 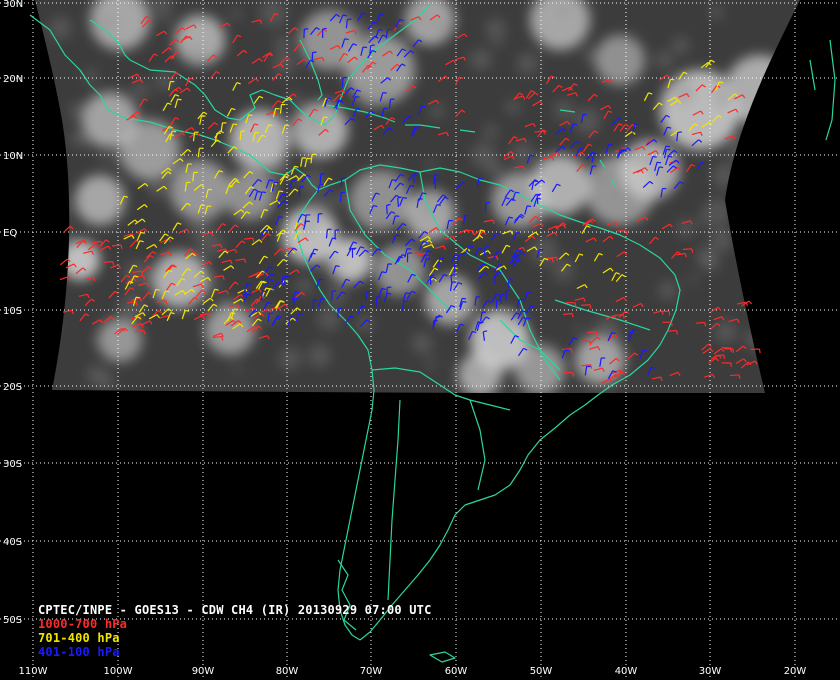 I want to click on longitude-label: 70W, so click(x=371, y=671).